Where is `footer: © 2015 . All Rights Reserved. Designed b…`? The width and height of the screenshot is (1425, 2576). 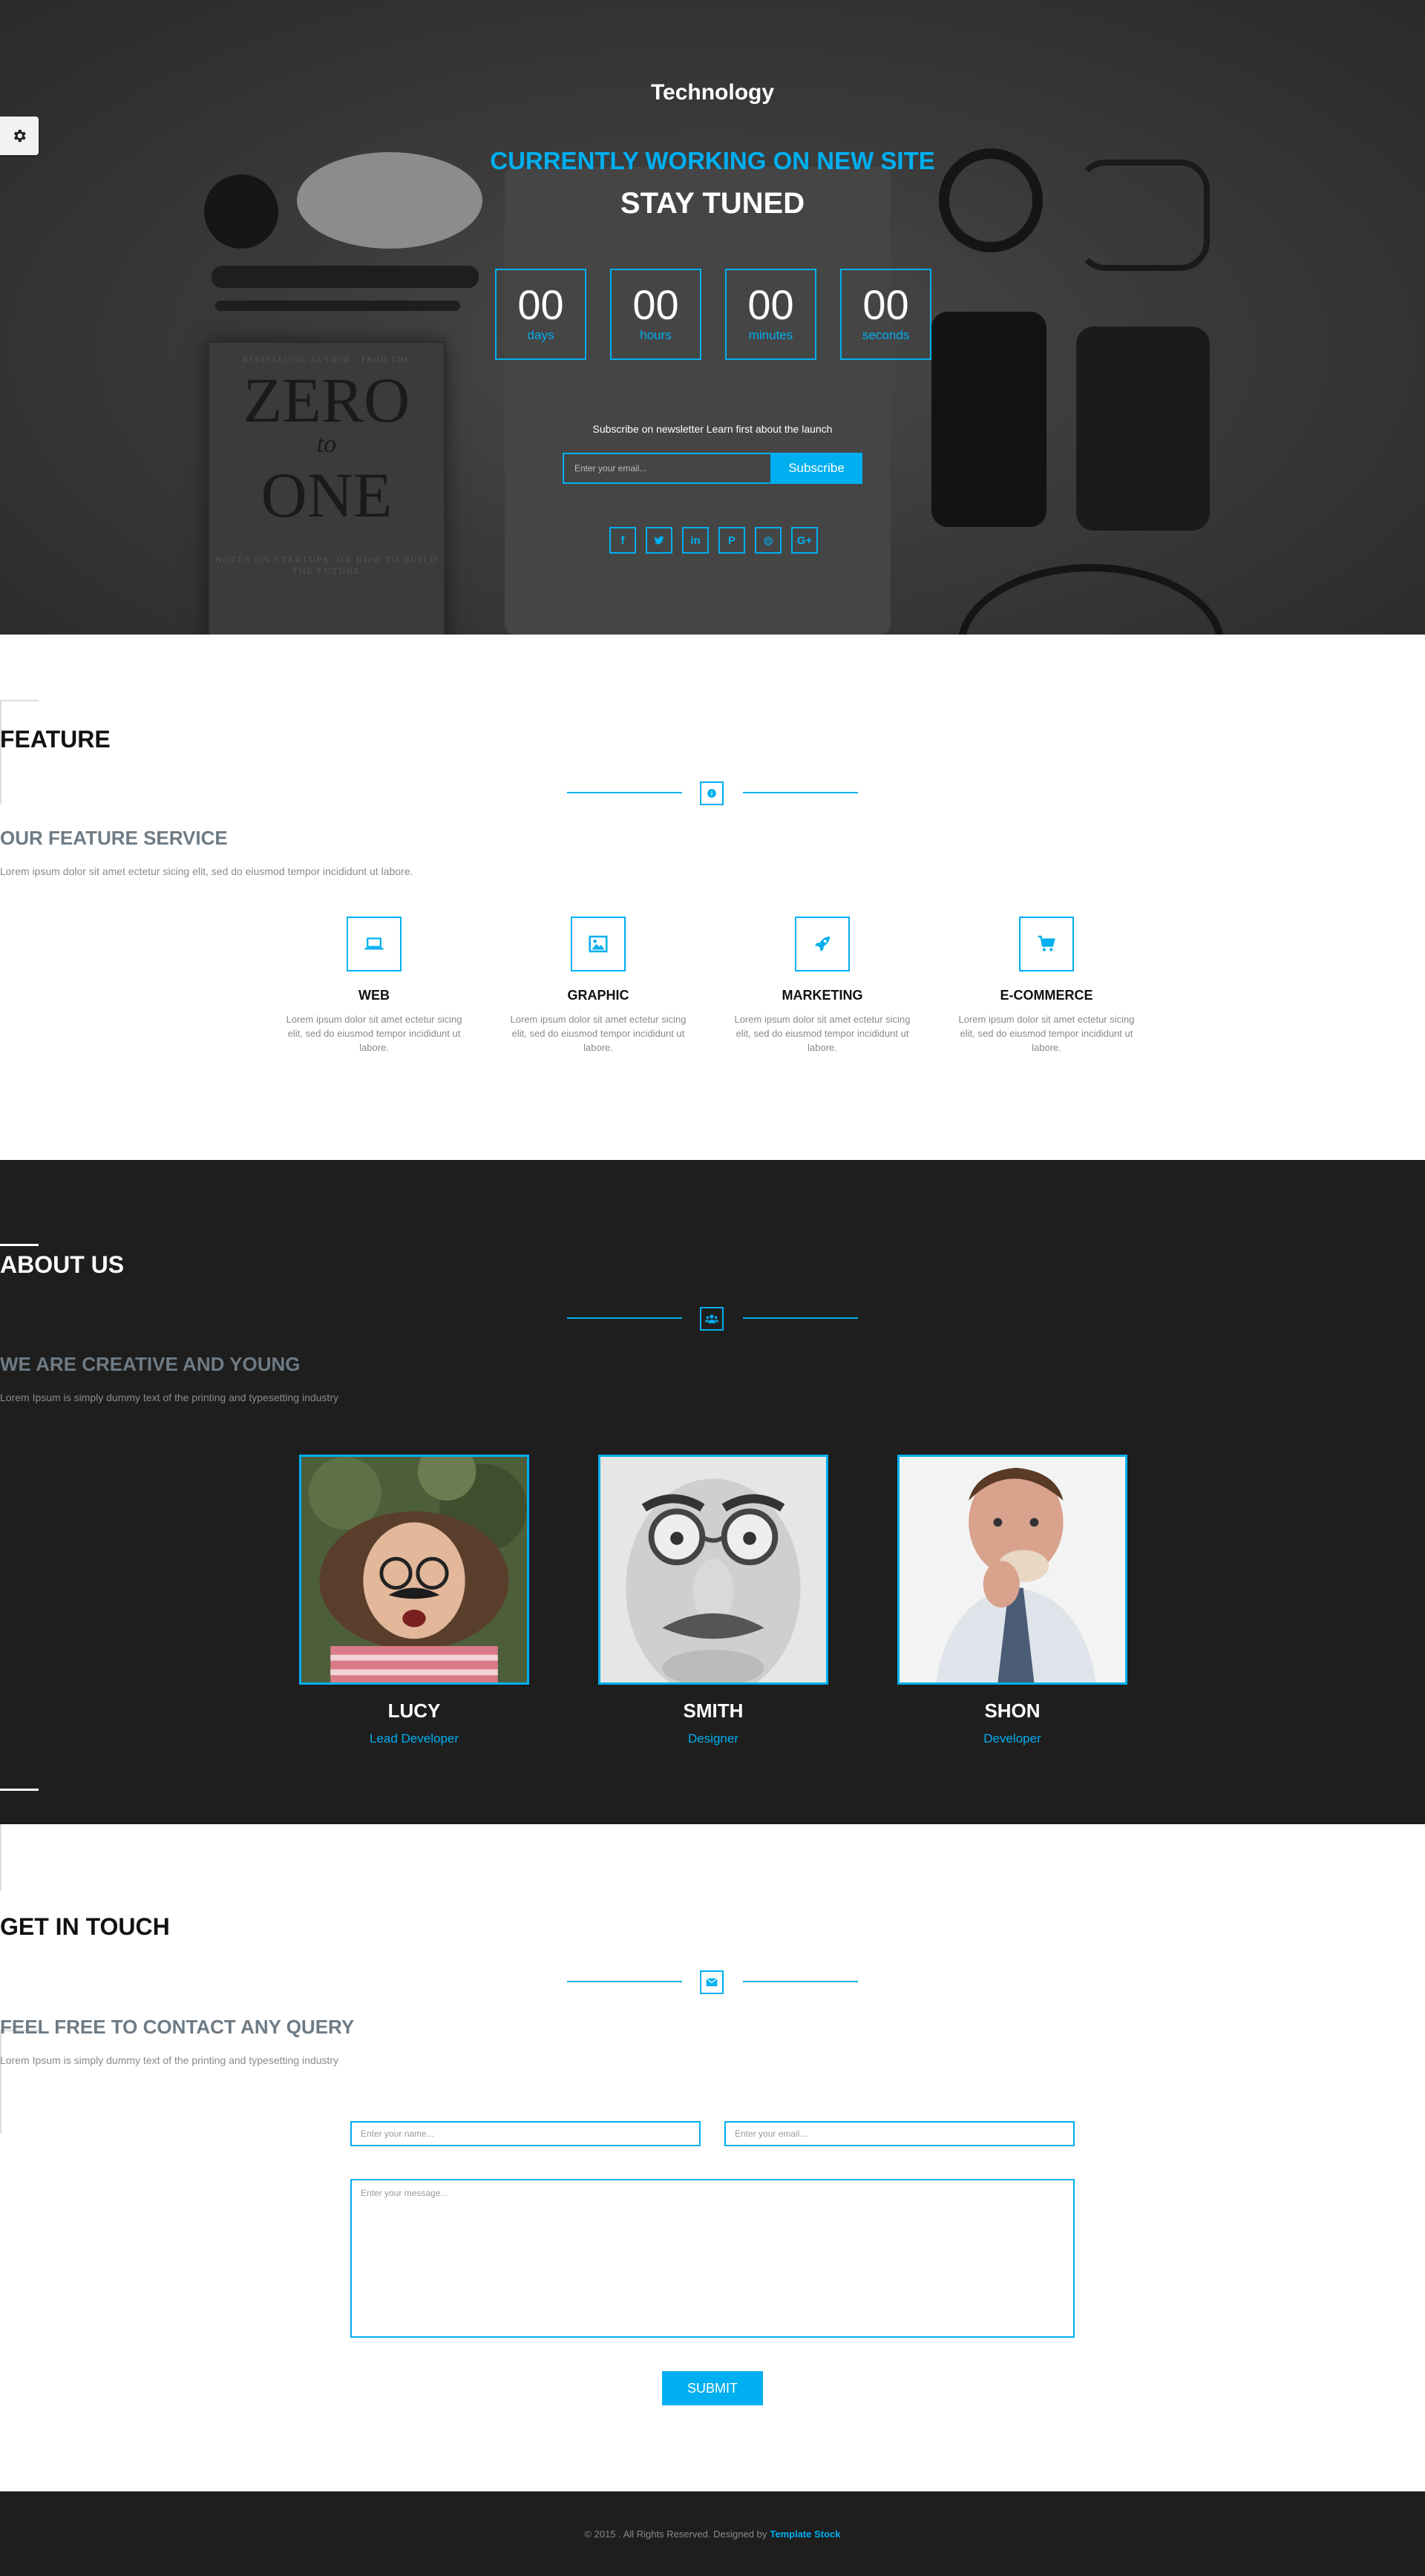
footer: © 2015 . All Rights Reserved. Designed b… is located at coordinates (712, 2533).